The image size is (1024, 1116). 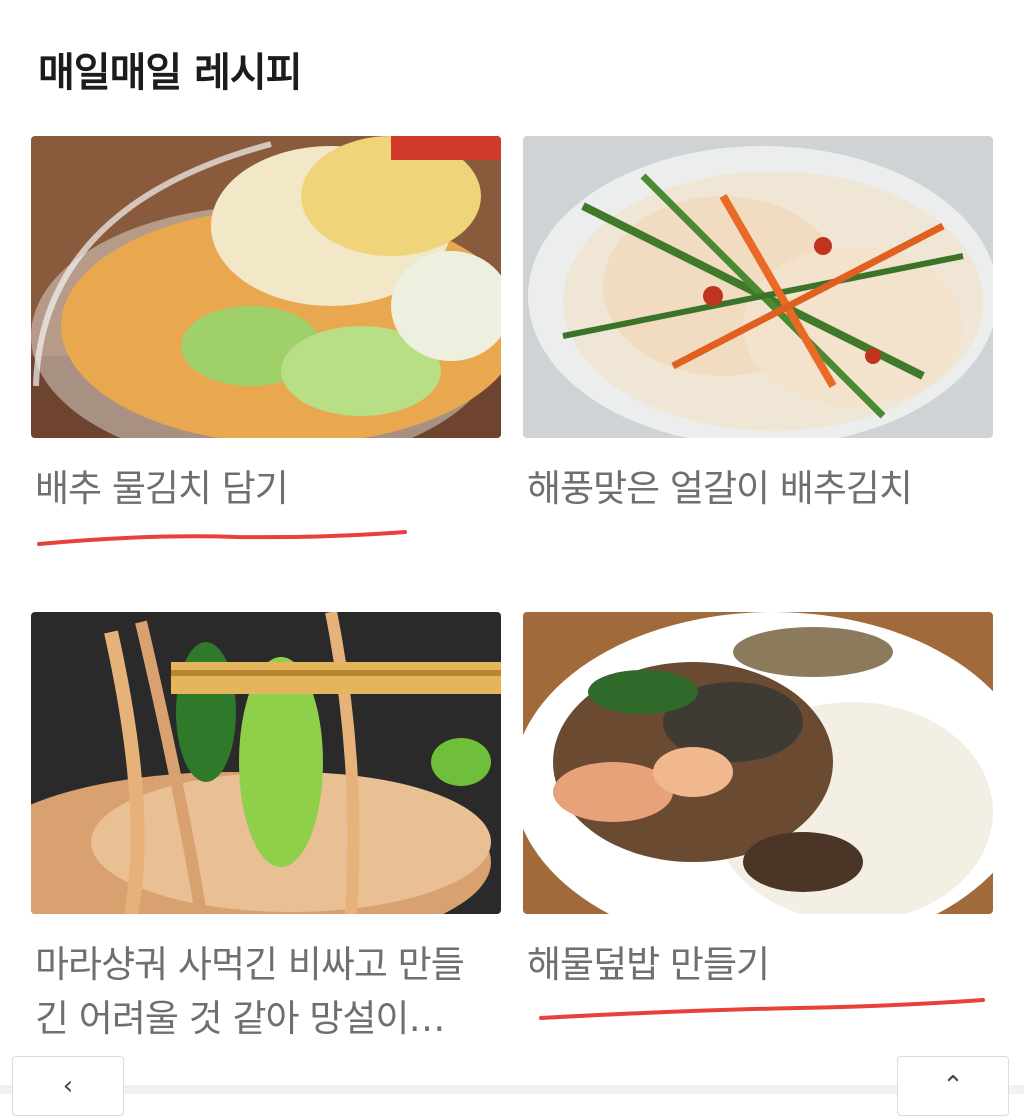 I want to click on cabbage-kimchi-photo, so click(x=758, y=287).